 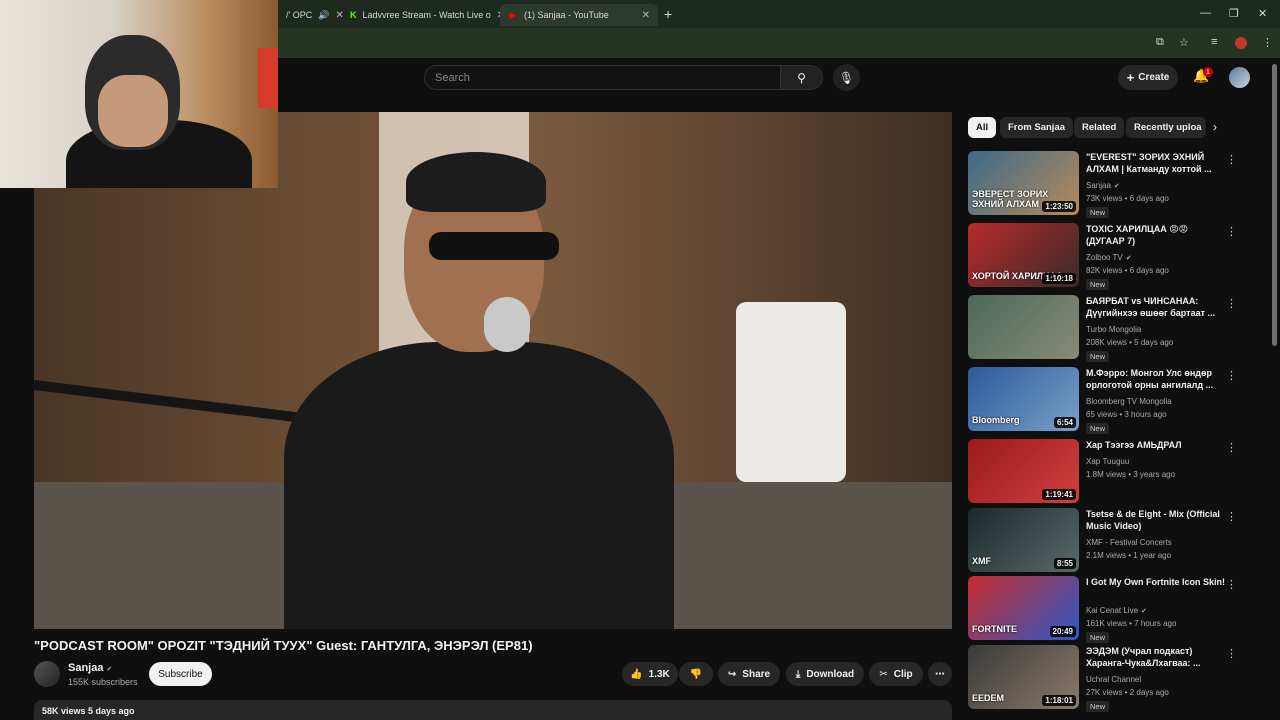 What do you see at coordinates (1059, 494) in the screenshot?
I see `video-duration: 1:19:41` at bounding box center [1059, 494].